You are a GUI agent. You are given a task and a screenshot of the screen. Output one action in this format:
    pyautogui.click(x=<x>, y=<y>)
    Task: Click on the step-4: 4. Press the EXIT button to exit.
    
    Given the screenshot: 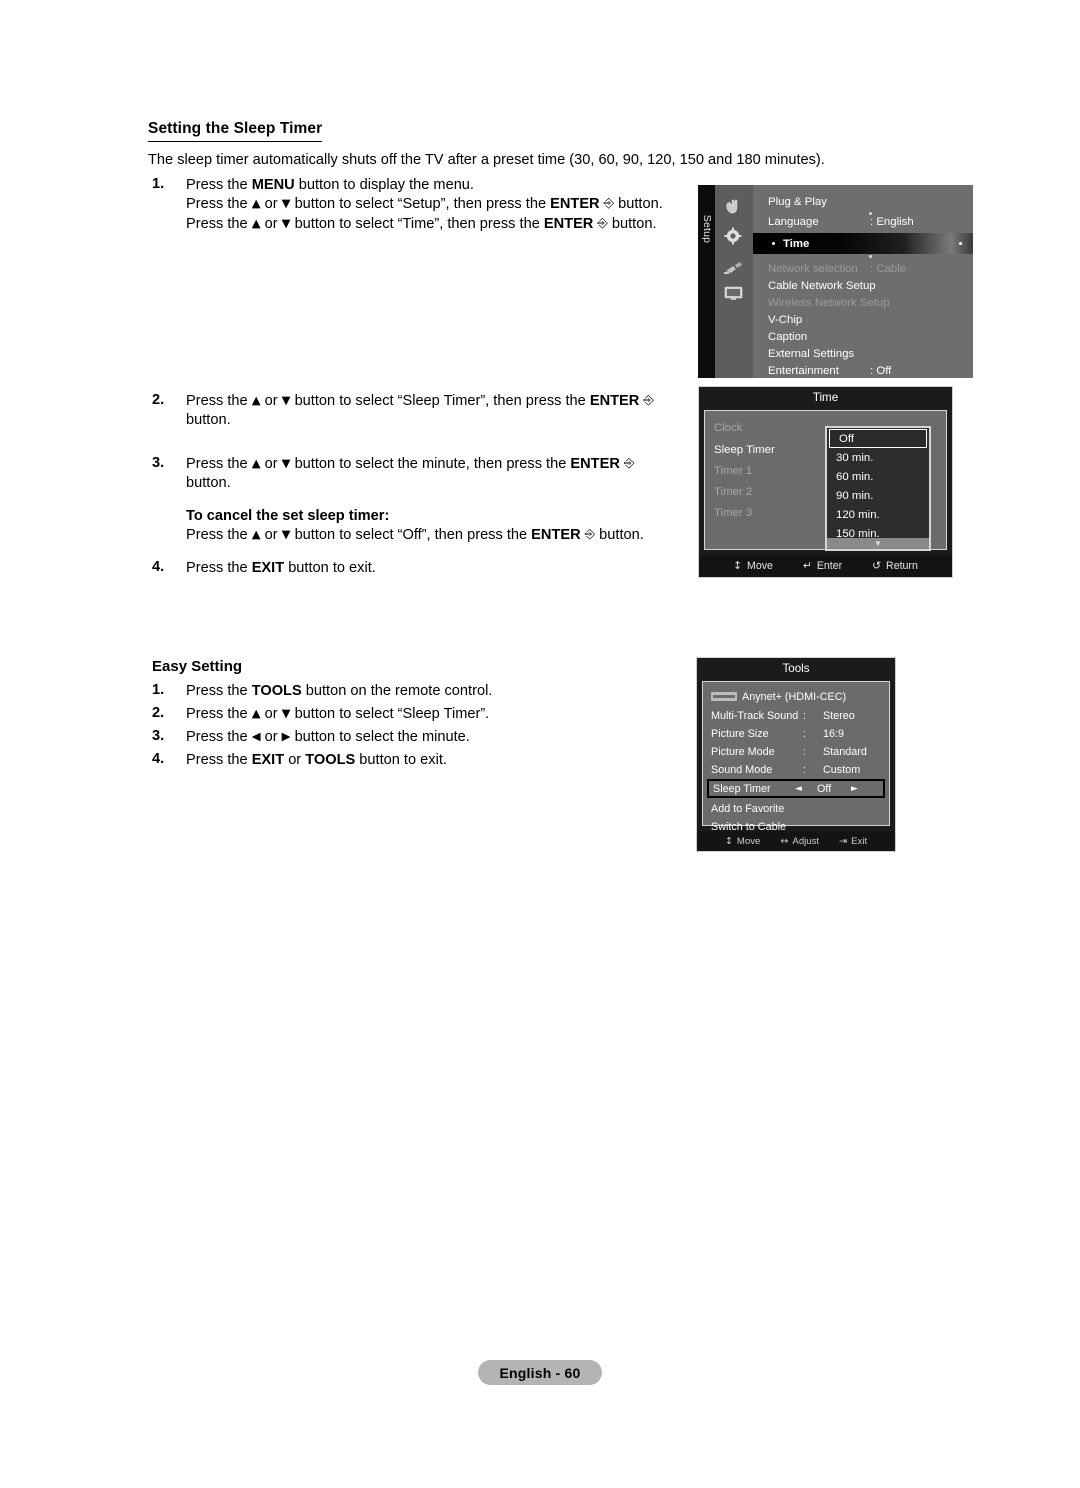 What is the action you would take?
    pyautogui.click(x=424, y=568)
    